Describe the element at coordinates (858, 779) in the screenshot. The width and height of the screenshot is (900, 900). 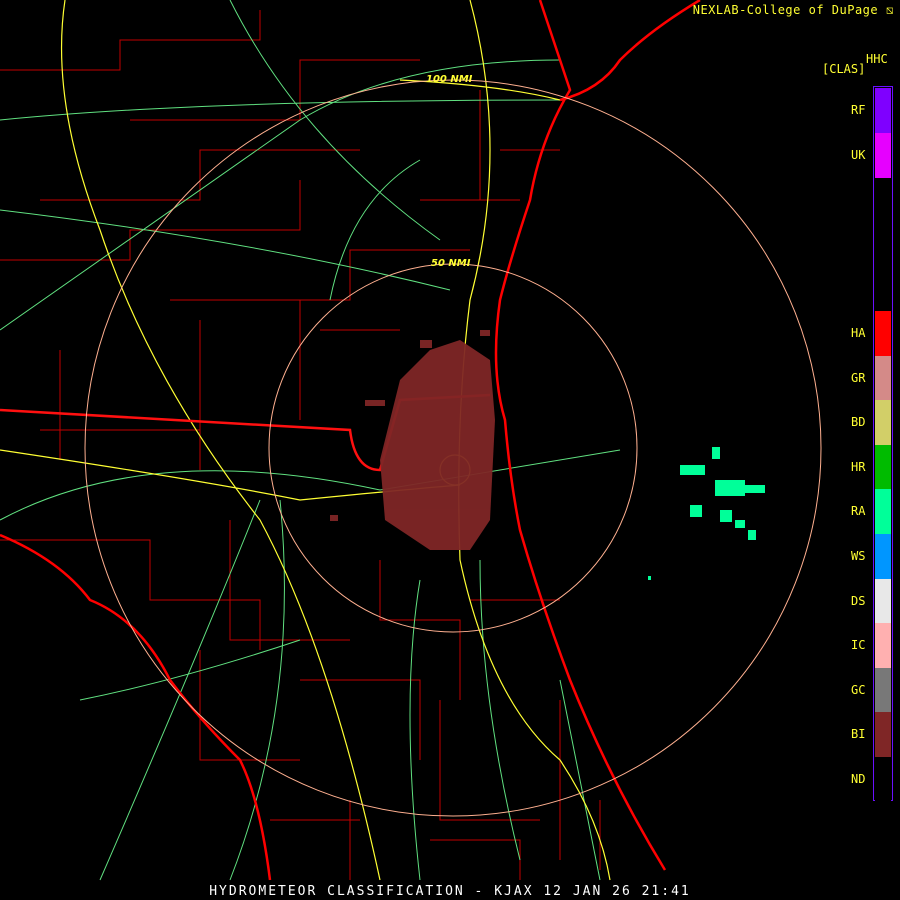
I see `legend-label-nd: ND` at that location.